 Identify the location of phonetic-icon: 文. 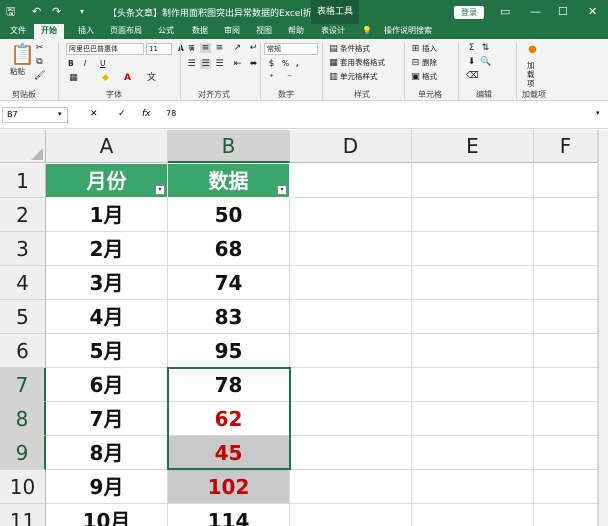
(151, 78).